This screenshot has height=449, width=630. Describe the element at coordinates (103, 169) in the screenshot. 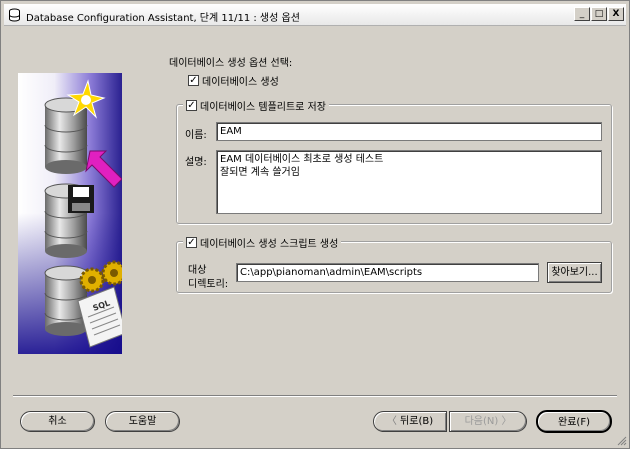

I see `arrow-icon` at that location.